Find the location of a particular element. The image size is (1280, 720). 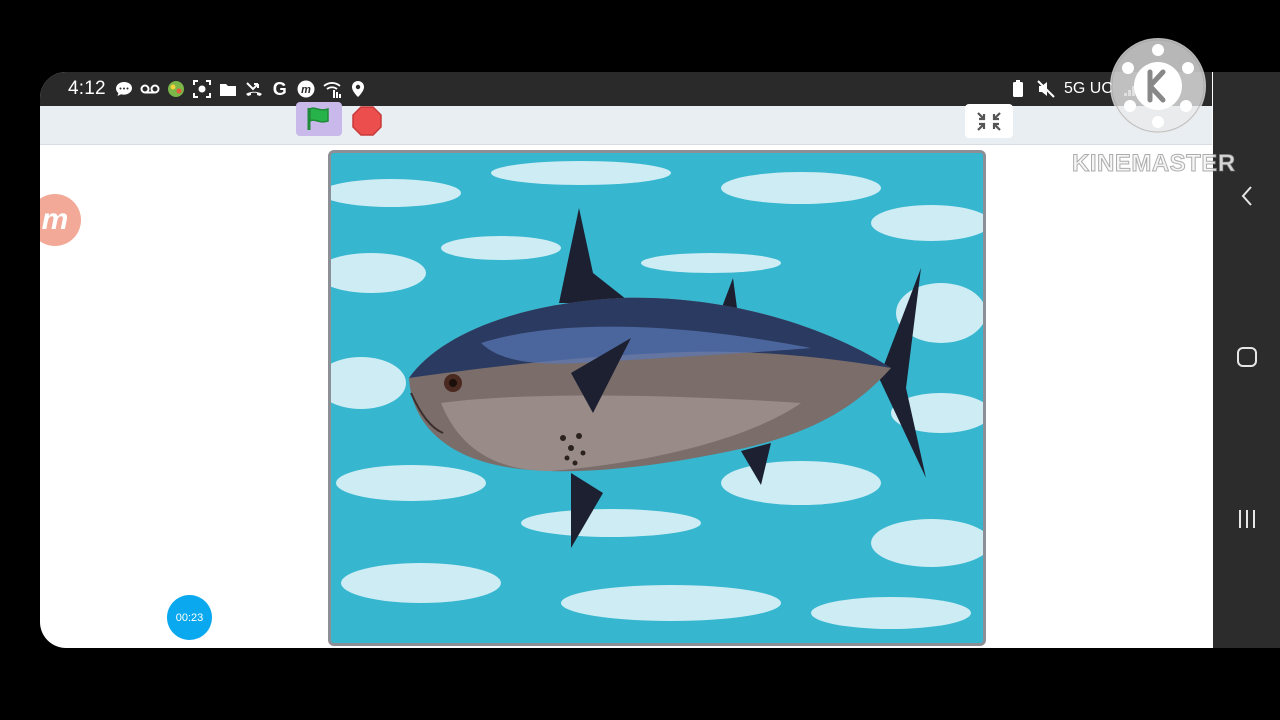

folder-icon is located at coordinates (228, 89).